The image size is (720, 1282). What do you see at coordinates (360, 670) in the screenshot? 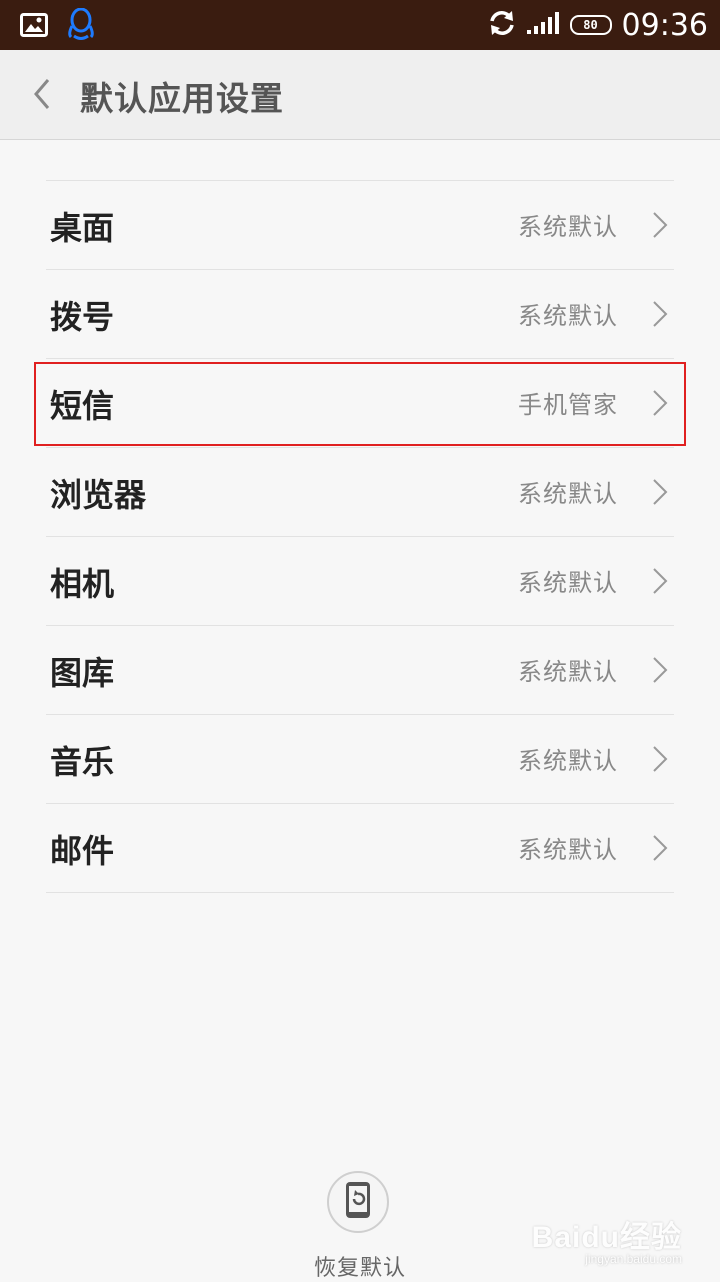
I see `list-item-gallery: 图库 系统默认` at bounding box center [360, 670].